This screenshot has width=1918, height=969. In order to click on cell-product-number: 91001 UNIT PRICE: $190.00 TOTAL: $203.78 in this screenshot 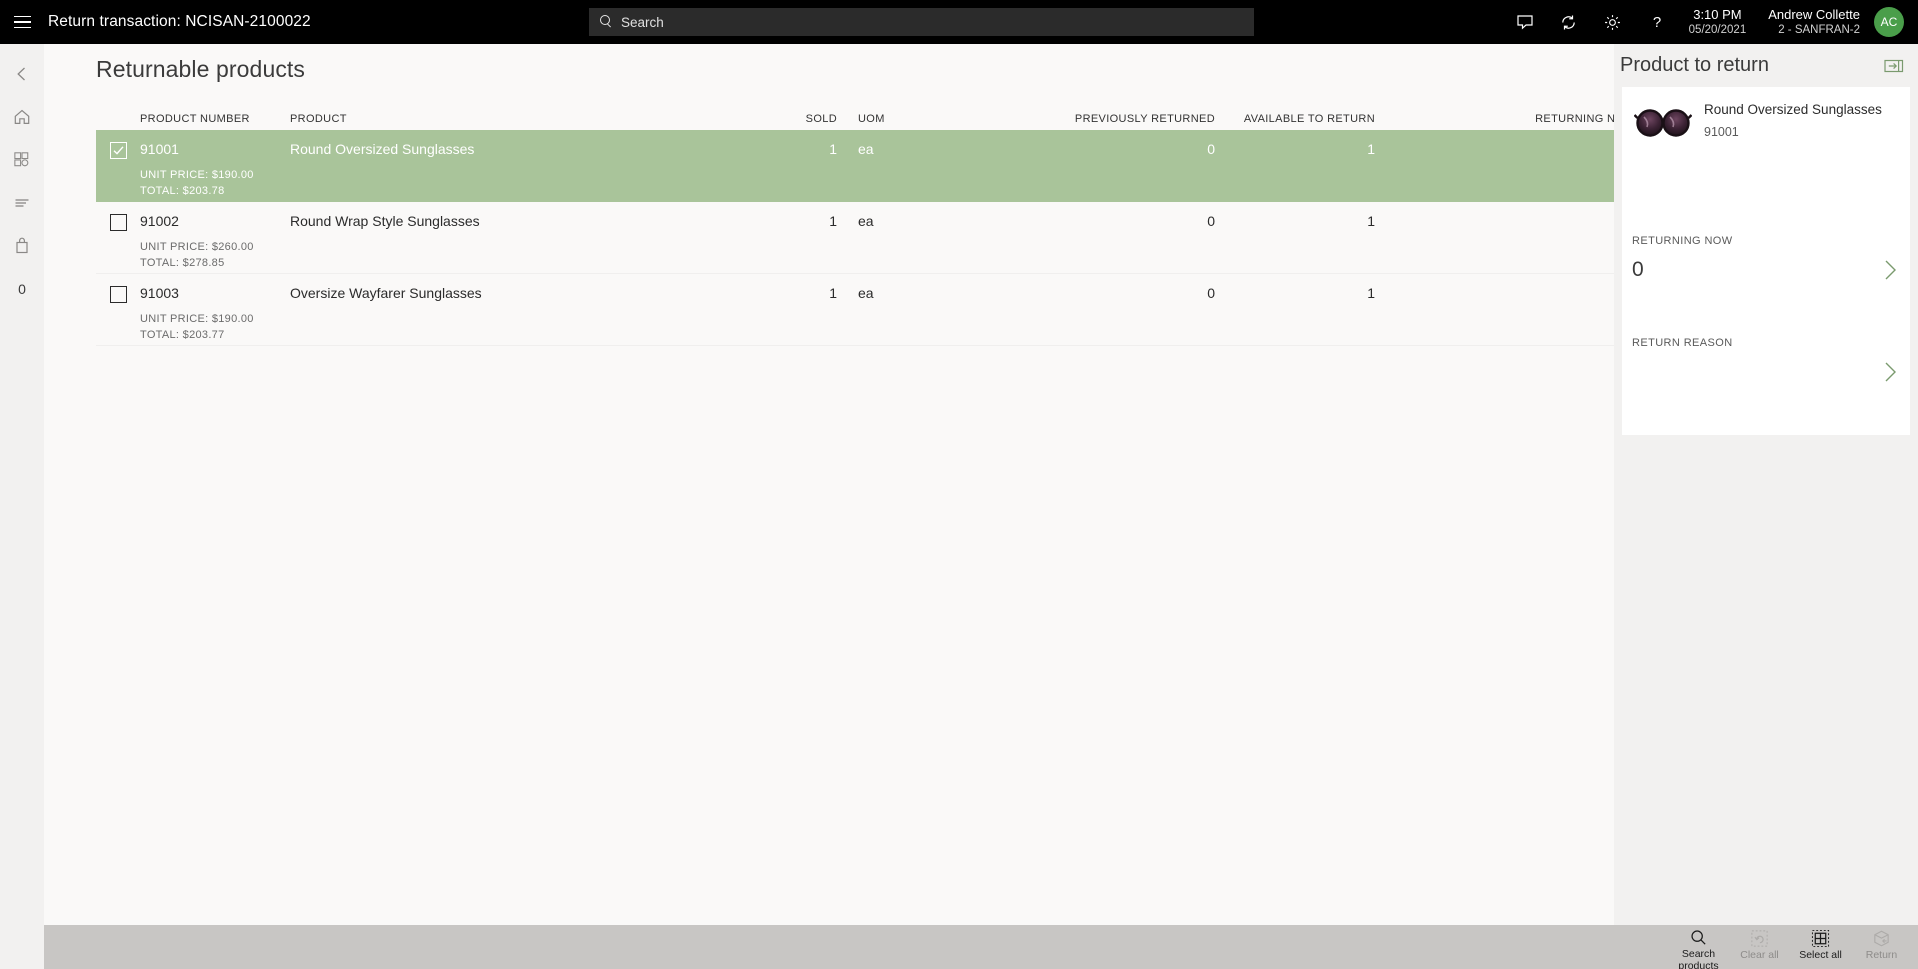, I will do `click(215, 166)`.